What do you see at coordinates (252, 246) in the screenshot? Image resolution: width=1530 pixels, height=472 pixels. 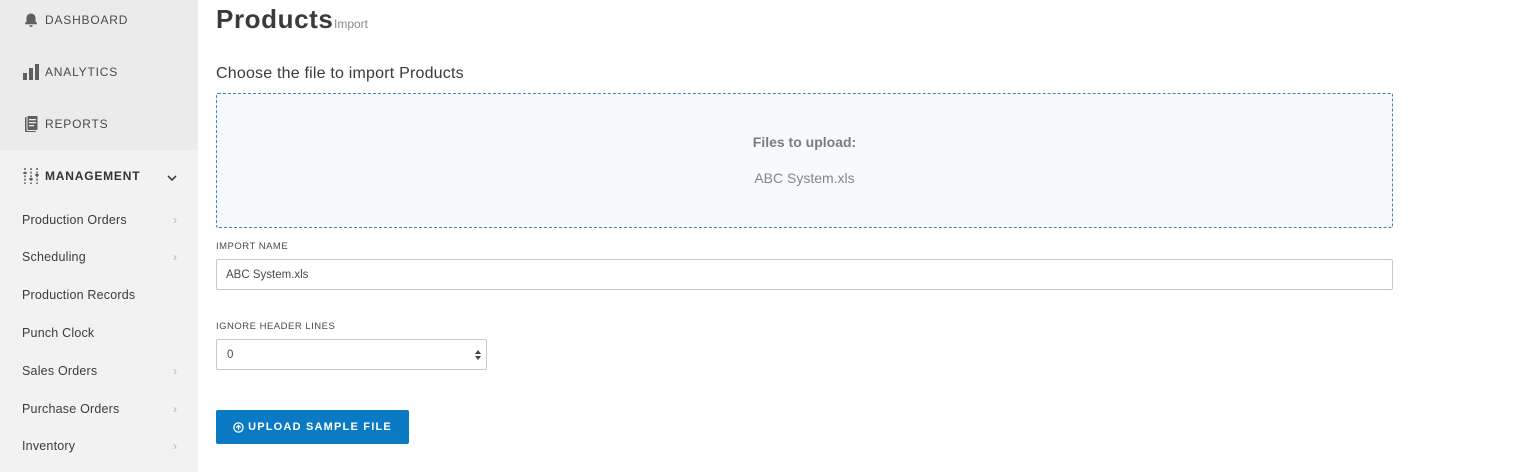 I see `import-name-label: IMPORT NAME` at bounding box center [252, 246].